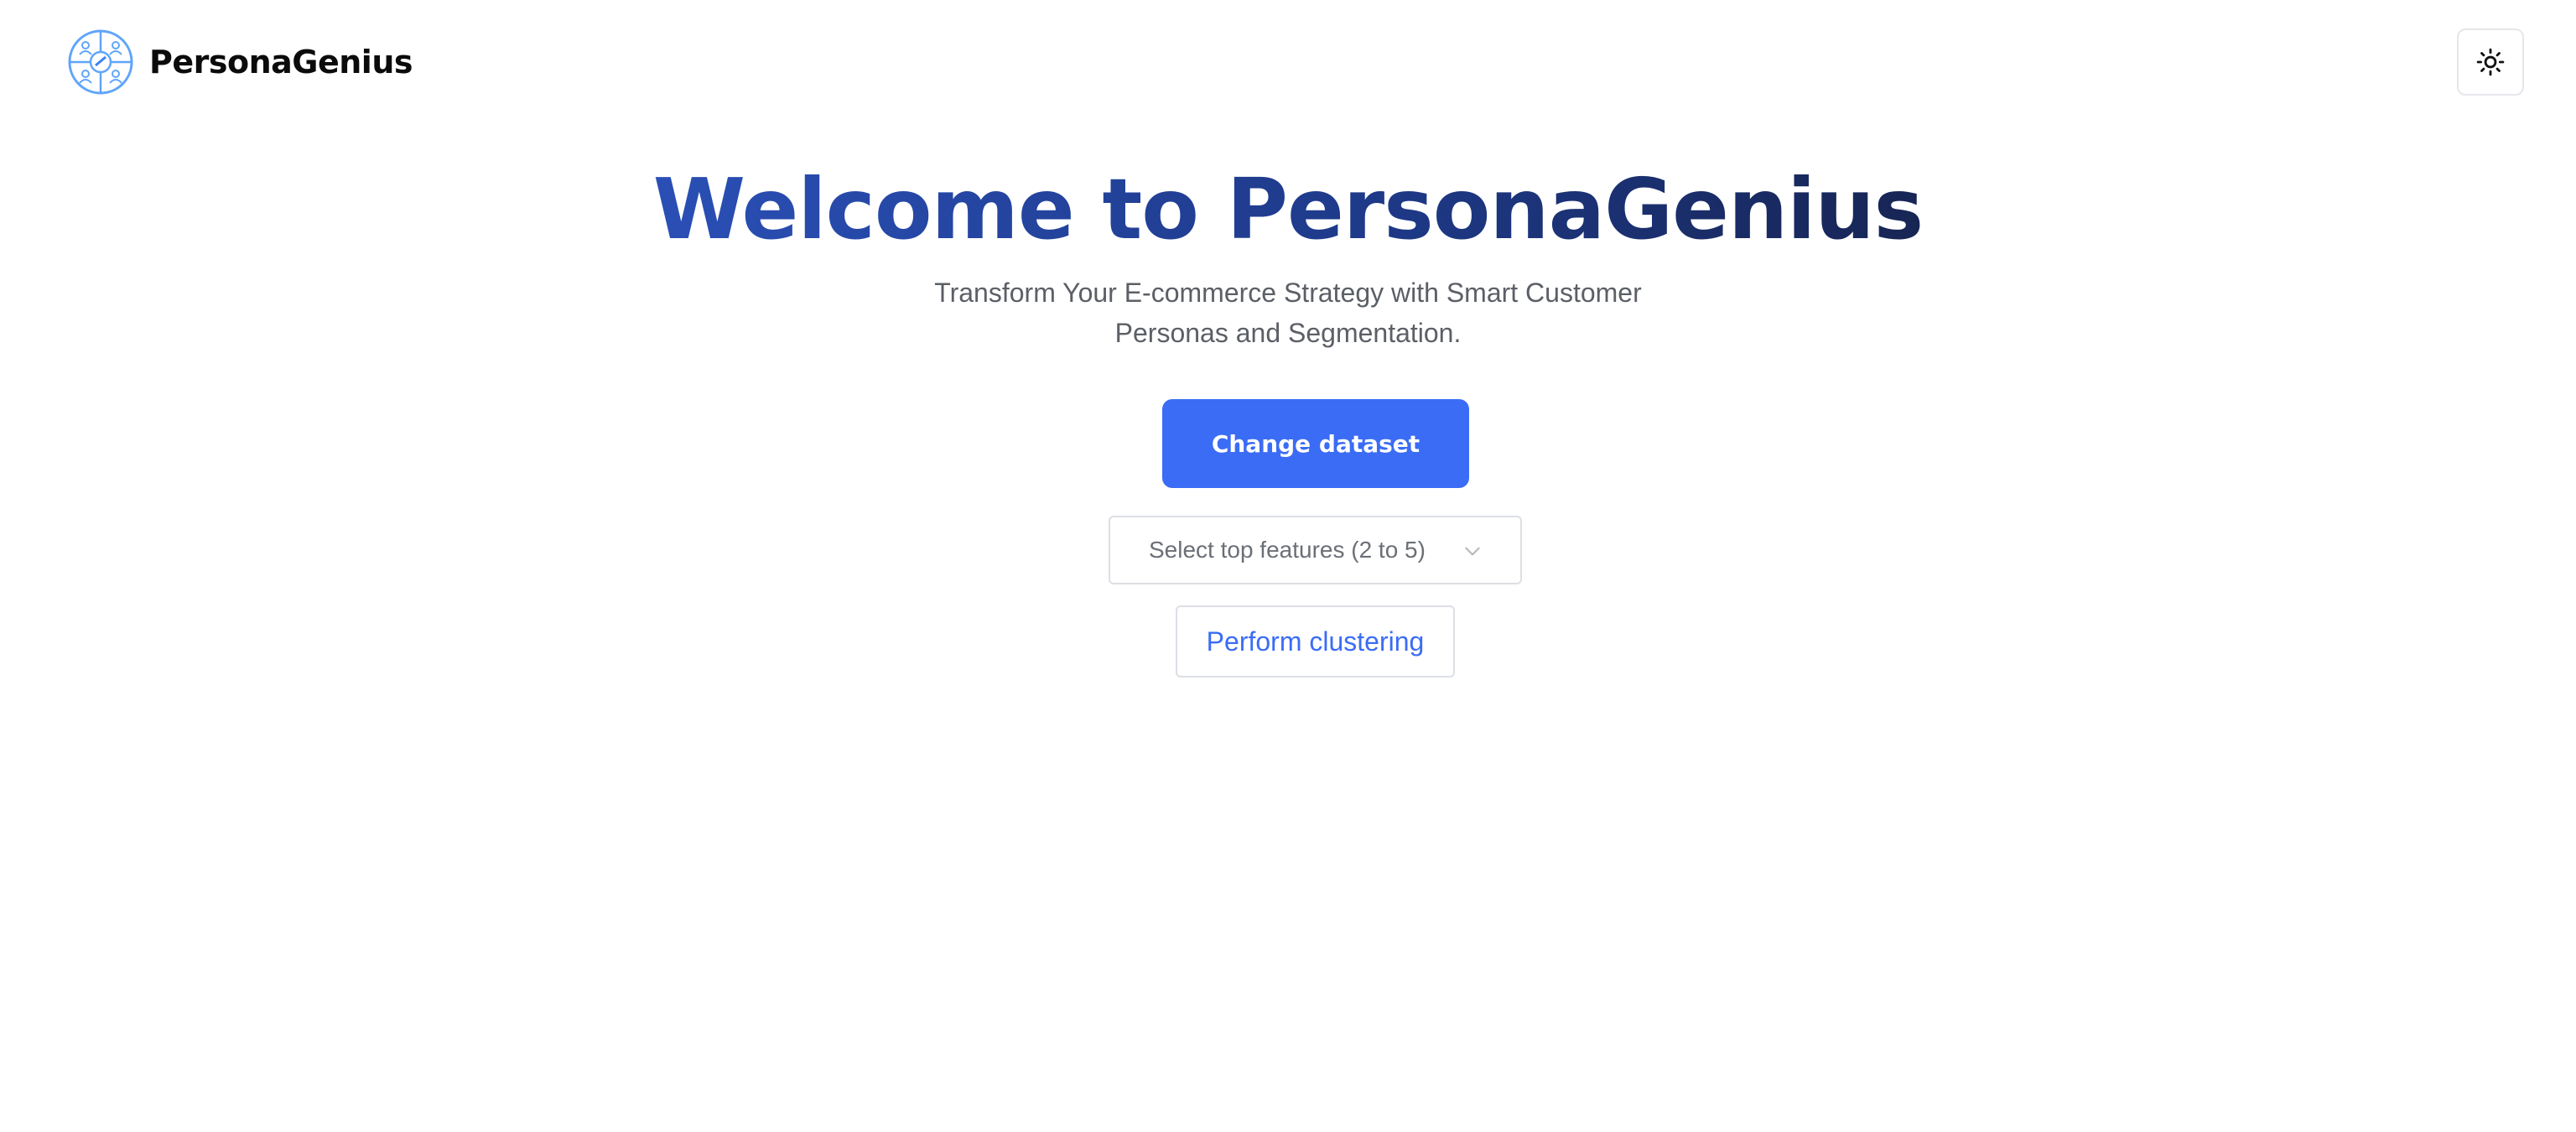  What do you see at coordinates (100, 62) in the screenshot?
I see `persona-logo-icon` at bounding box center [100, 62].